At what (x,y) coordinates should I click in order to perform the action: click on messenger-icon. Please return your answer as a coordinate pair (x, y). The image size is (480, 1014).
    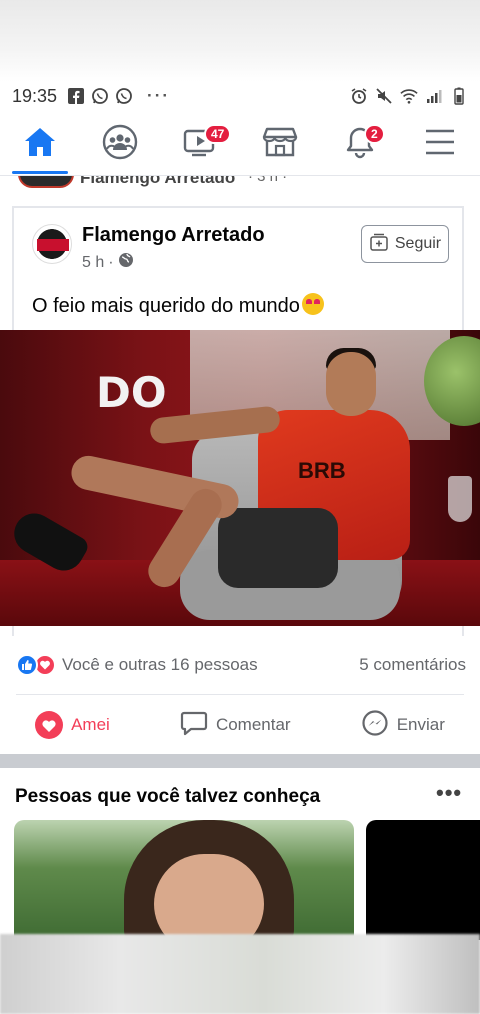
    Looking at the image, I should click on (375, 725).